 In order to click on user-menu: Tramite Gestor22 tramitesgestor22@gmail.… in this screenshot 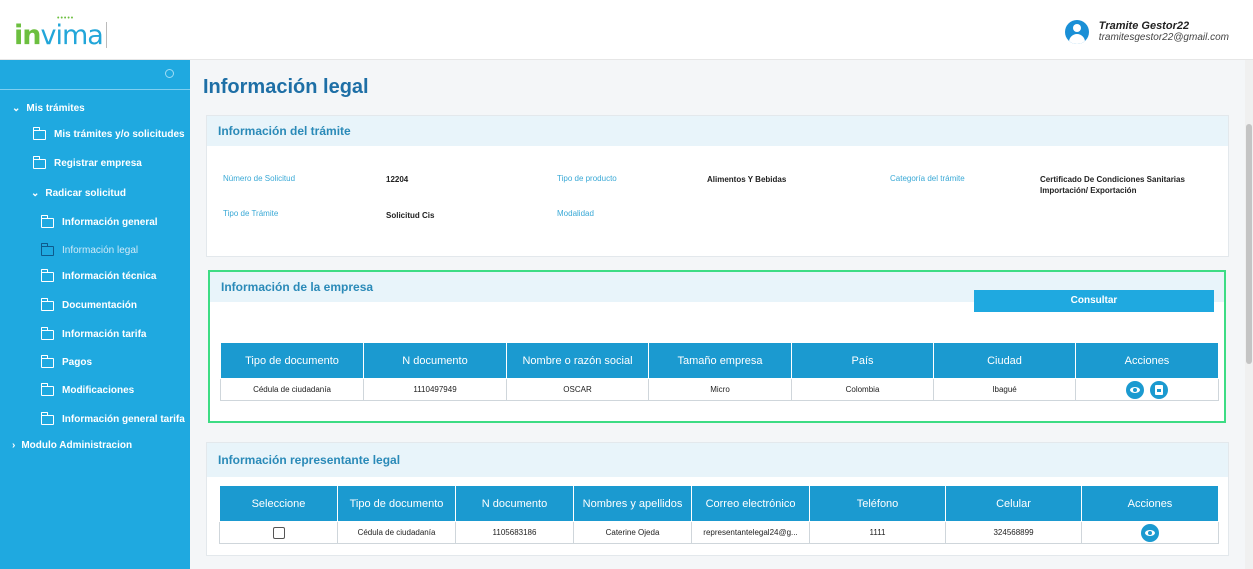, I will do `click(1146, 32)`.